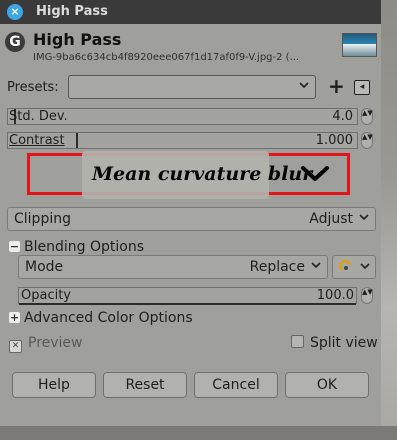  Describe the element at coordinates (14, 246) in the screenshot. I see `collapse-icon: −` at that location.